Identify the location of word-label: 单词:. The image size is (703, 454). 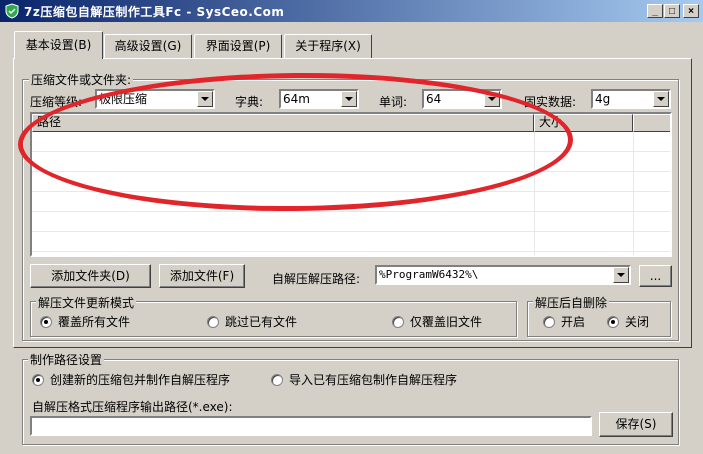
(393, 102).